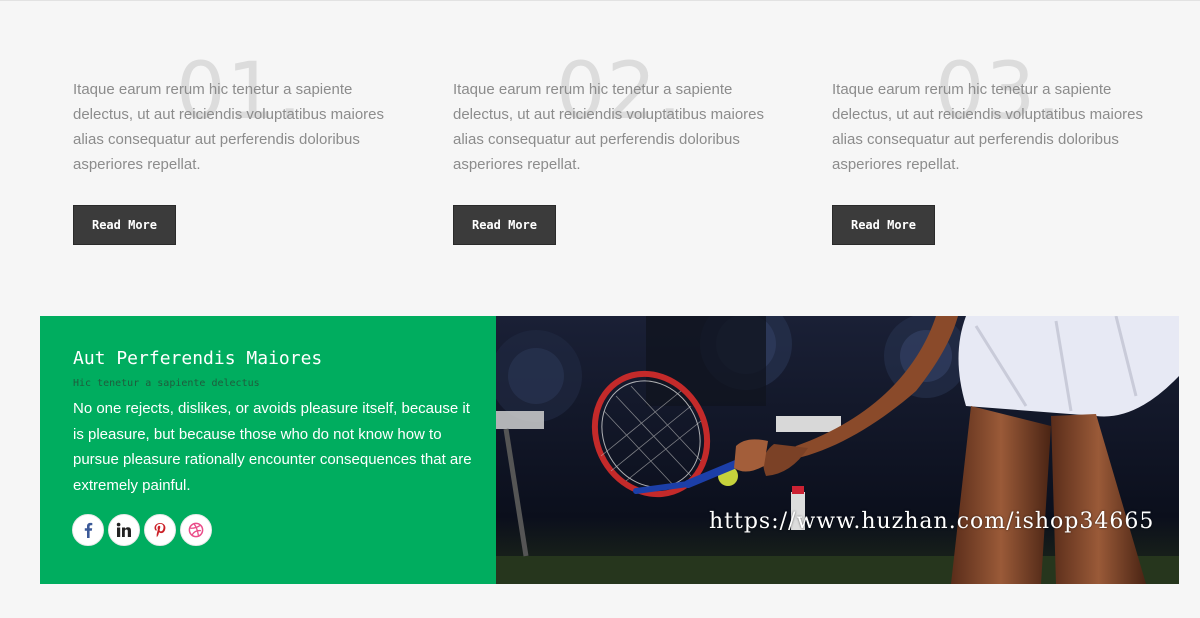 This screenshot has width=1200, height=618. What do you see at coordinates (196, 530) in the screenshot?
I see `dribbble-icon` at bounding box center [196, 530].